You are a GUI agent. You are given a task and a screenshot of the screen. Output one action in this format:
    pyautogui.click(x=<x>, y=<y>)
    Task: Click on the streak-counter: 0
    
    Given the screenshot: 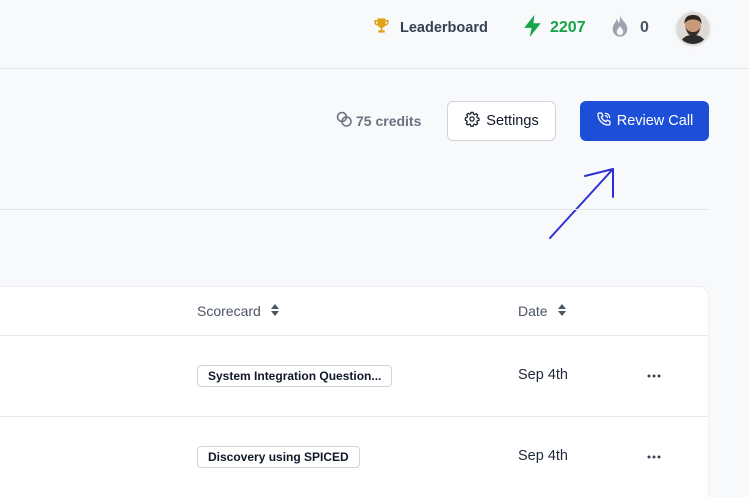 What is the action you would take?
    pyautogui.click(x=629, y=28)
    